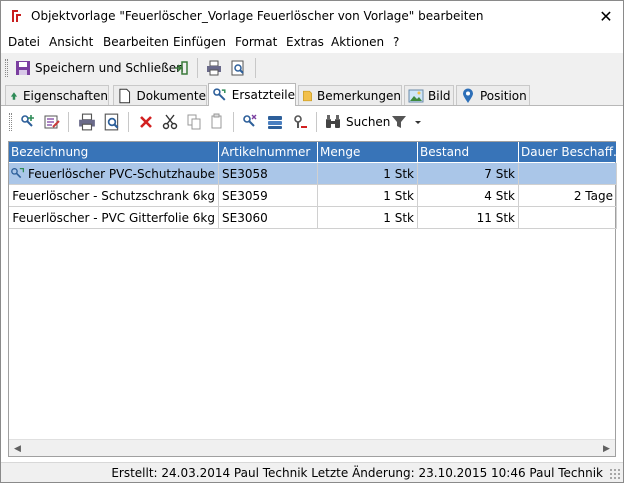  I want to click on spare-parts-assign-icon, so click(250, 120).